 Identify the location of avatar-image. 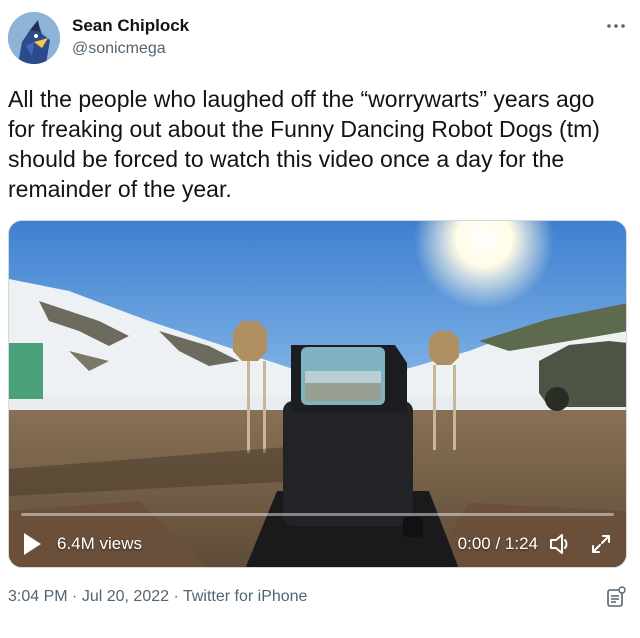
(34, 38).